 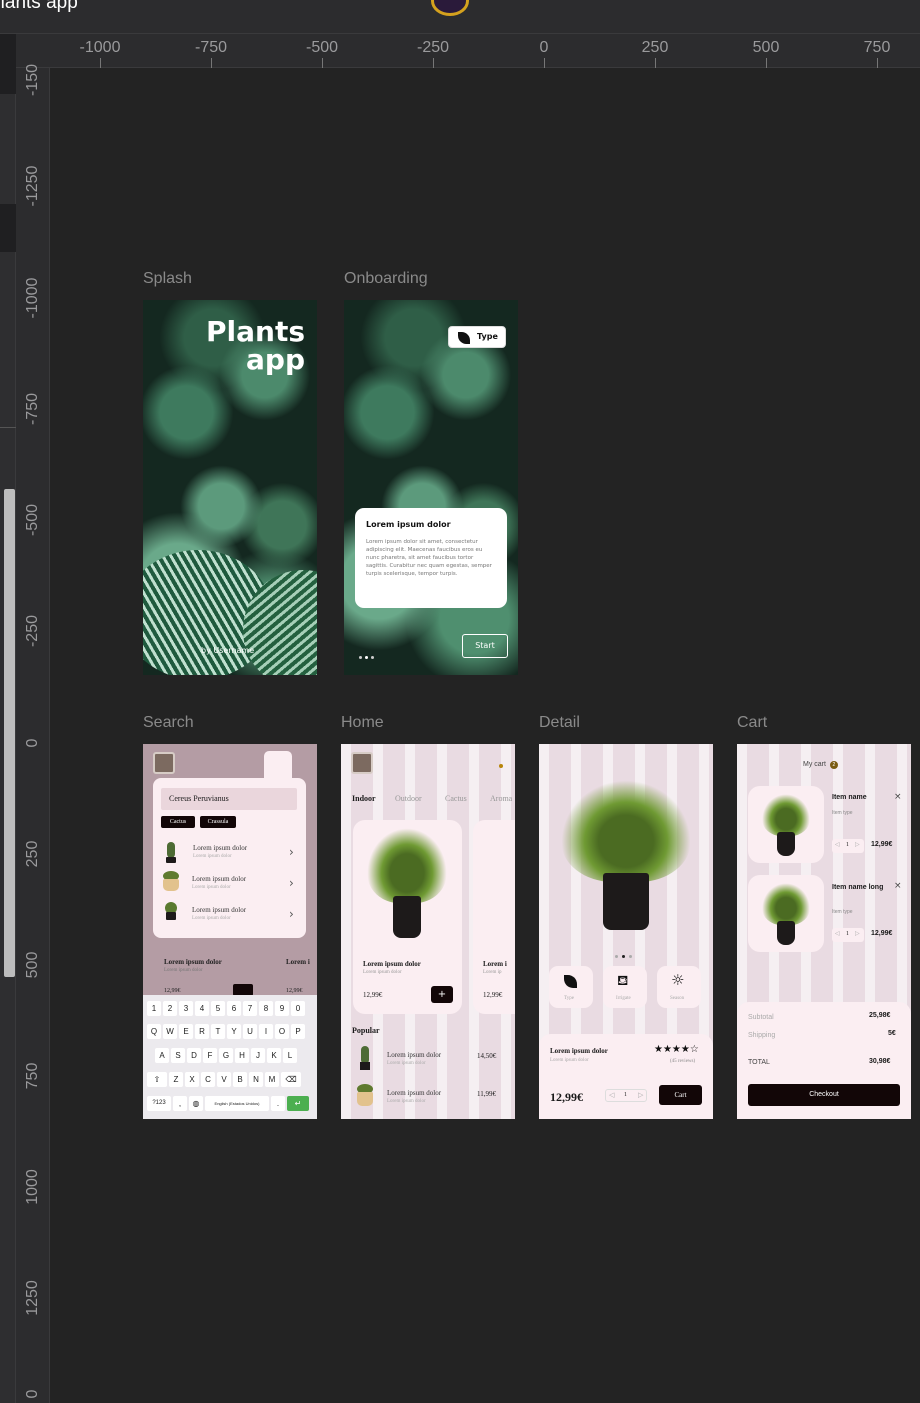 I want to click on key: 3, so click(x=186, y=1008).